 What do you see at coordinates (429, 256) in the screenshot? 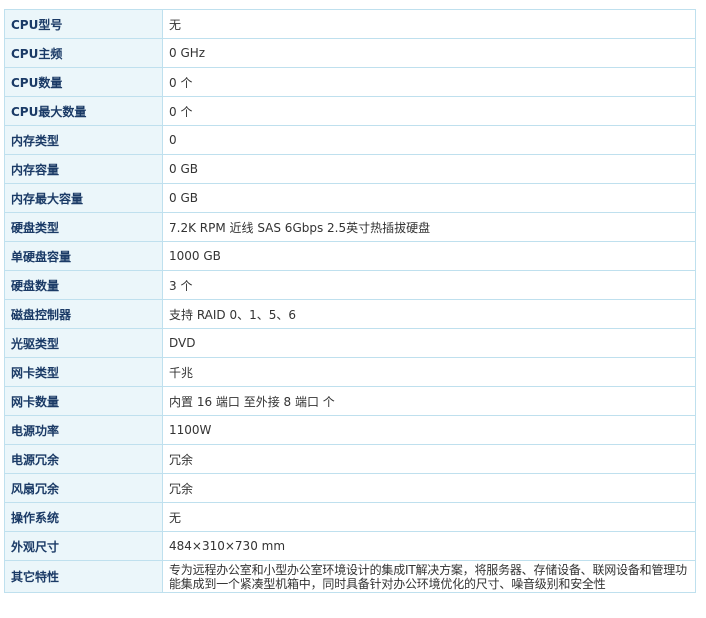
I see `spec-value: 1000 GB` at bounding box center [429, 256].